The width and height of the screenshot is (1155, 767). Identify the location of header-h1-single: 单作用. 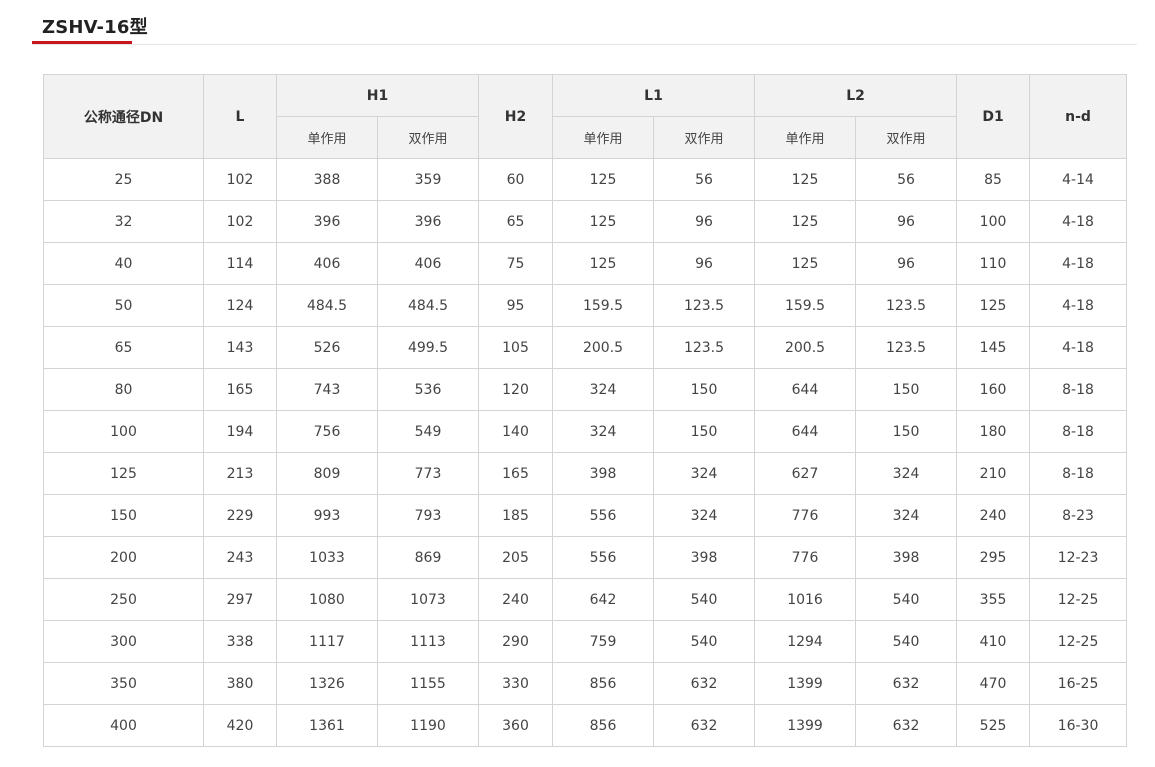
(327, 137).